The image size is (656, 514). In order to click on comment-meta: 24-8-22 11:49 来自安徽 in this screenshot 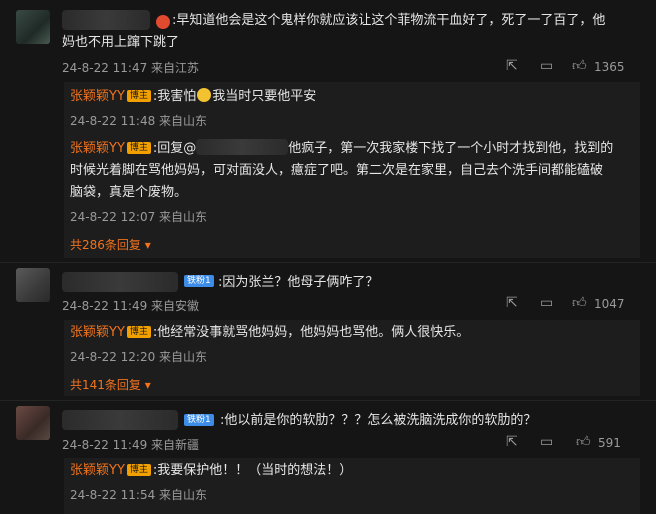, I will do `click(131, 306)`.